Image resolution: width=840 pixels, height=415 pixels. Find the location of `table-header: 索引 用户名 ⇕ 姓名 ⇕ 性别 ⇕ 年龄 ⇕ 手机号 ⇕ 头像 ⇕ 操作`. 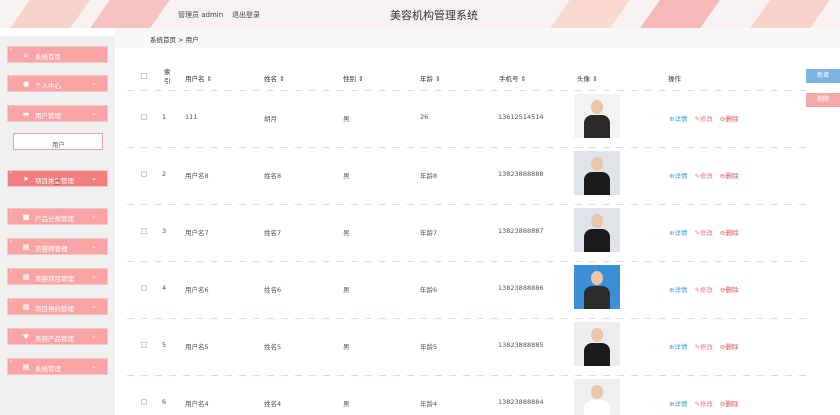

table-header: 索引 用户名 ⇕ 姓名 ⇕ 性别 ⇕ 年龄 ⇕ 手机号 ⇕ 头像 ⇕ 操作 is located at coordinates (467, 76).